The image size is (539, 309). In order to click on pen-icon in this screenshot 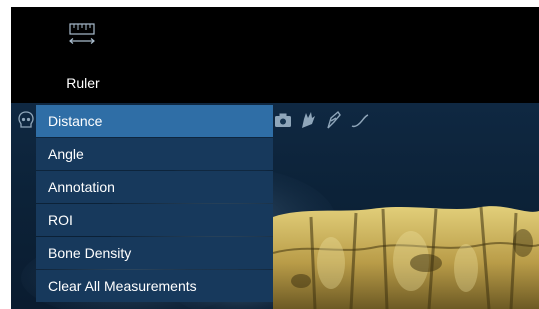, I will do `click(334, 120)`.